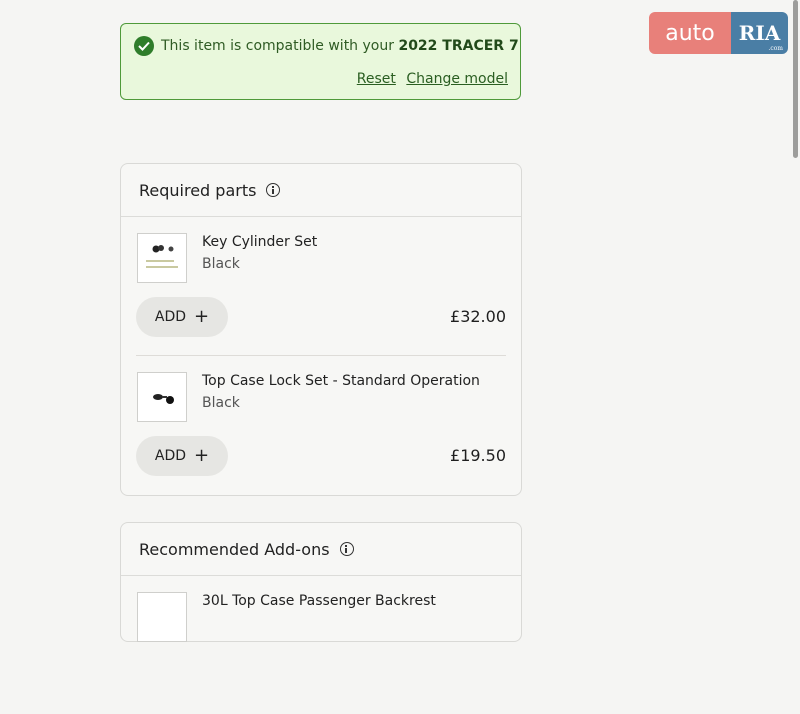 The image size is (800, 714). What do you see at coordinates (478, 316) in the screenshot?
I see `product-price: £32.00` at bounding box center [478, 316].